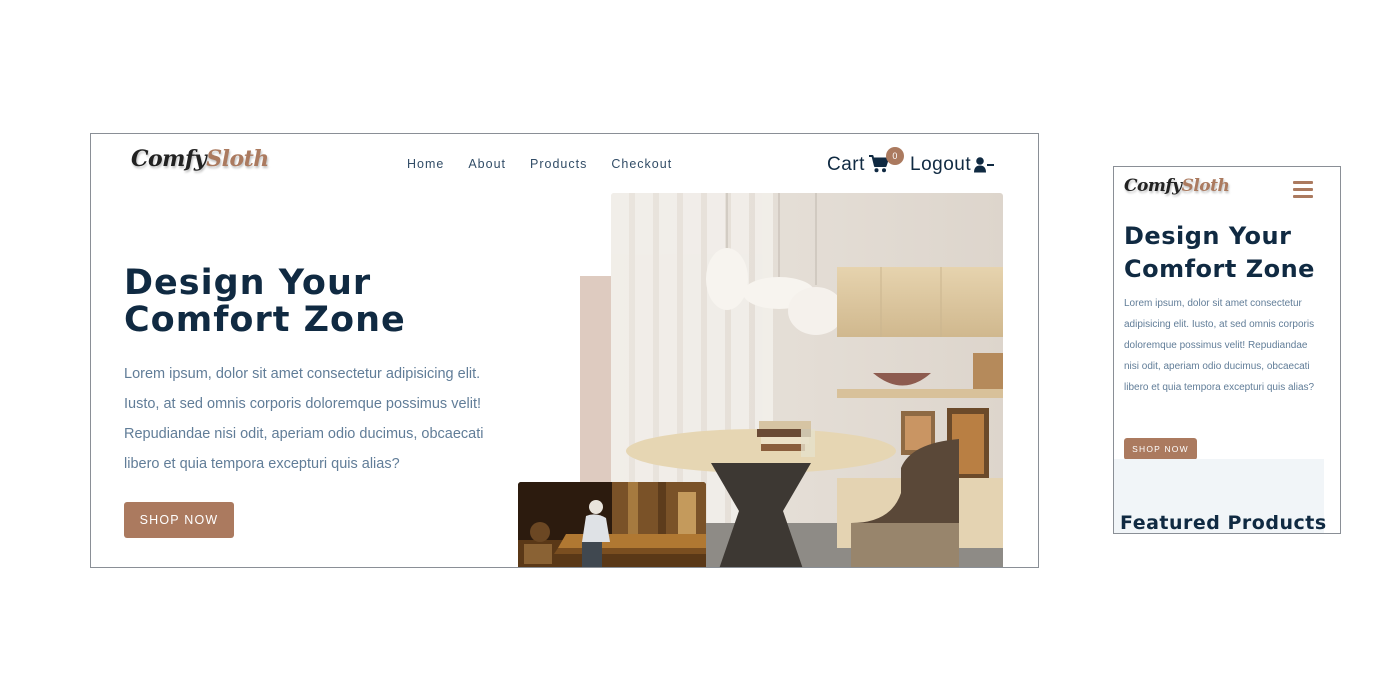 The image size is (1400, 700). I want to click on nav-link-products: Products, so click(558, 164).